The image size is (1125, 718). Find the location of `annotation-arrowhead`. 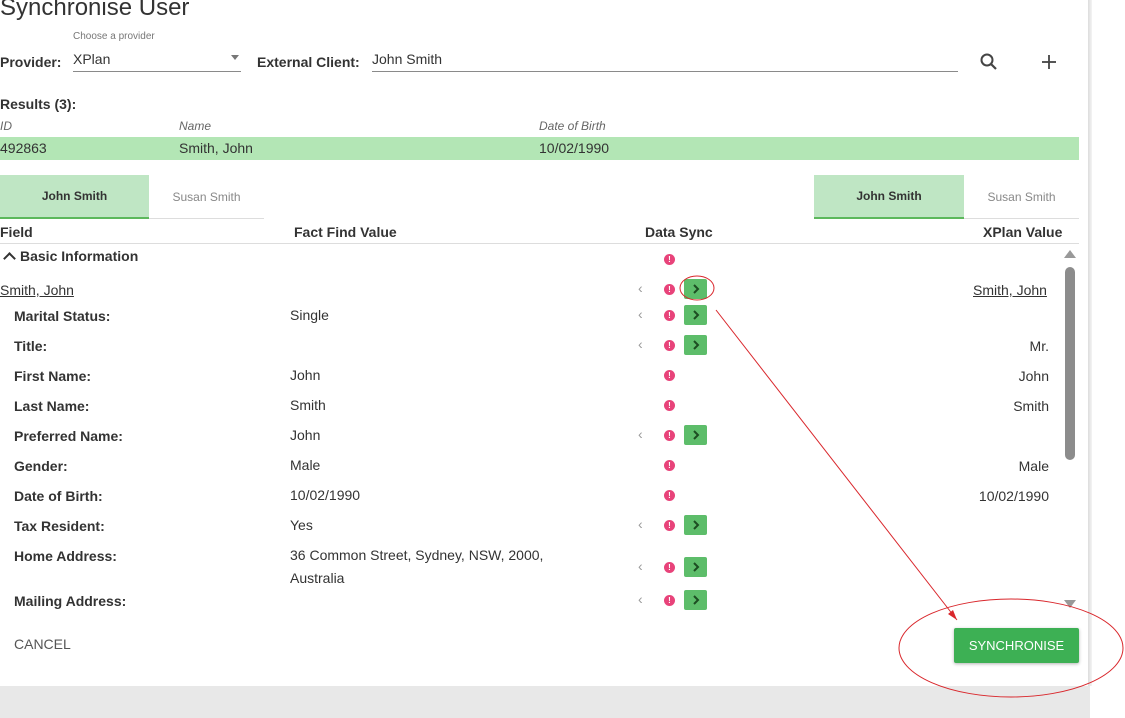

annotation-arrowhead is located at coordinates (952, 615).